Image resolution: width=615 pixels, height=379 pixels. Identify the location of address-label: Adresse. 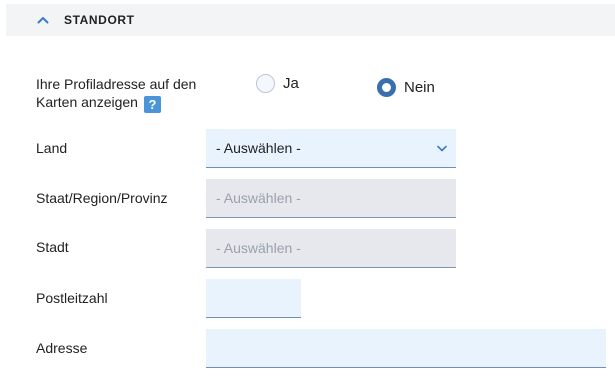
(62, 348).